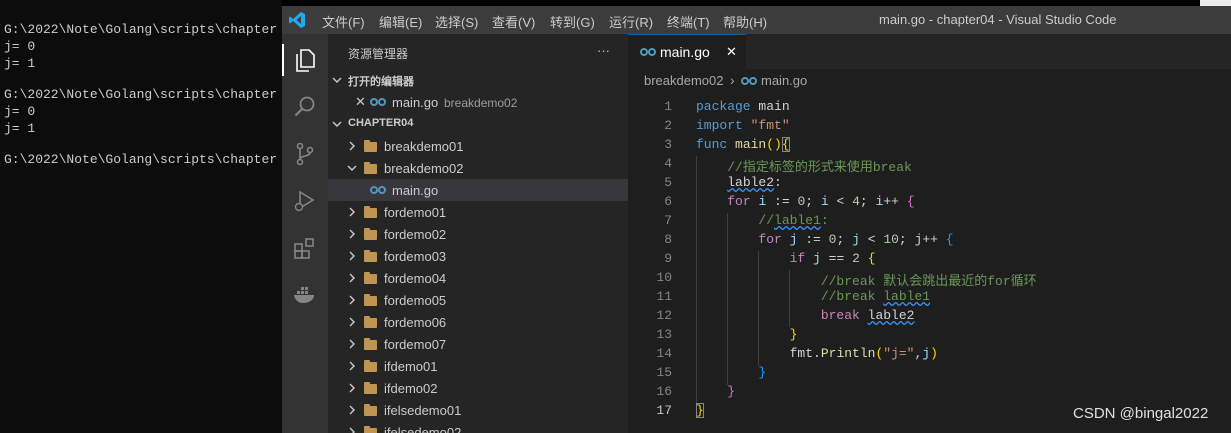 This screenshot has width=1231, height=433. Describe the element at coordinates (778, 182) in the screenshot. I see `code-token: :` at that location.